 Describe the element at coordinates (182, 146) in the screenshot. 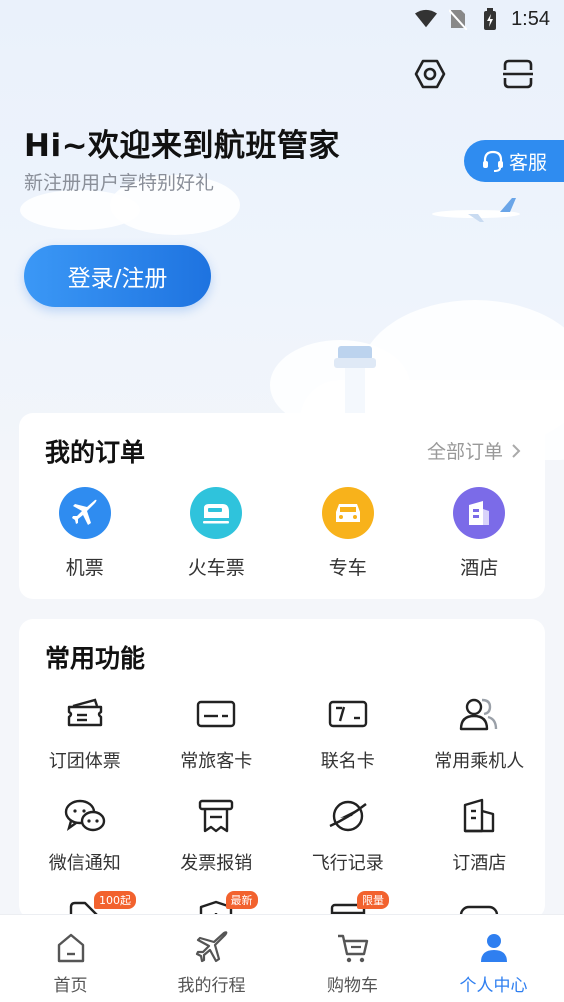

I see `welcome-title: Hi~欢迎来到航班管家` at that location.